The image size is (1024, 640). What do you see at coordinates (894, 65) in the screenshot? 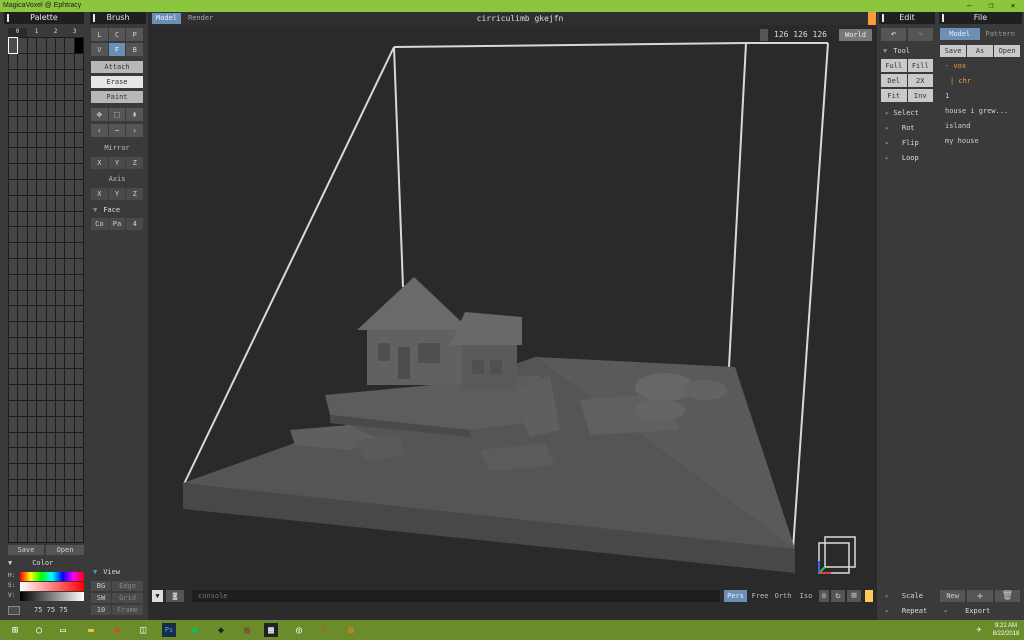
I see `tool-full-button: Full` at bounding box center [894, 65].